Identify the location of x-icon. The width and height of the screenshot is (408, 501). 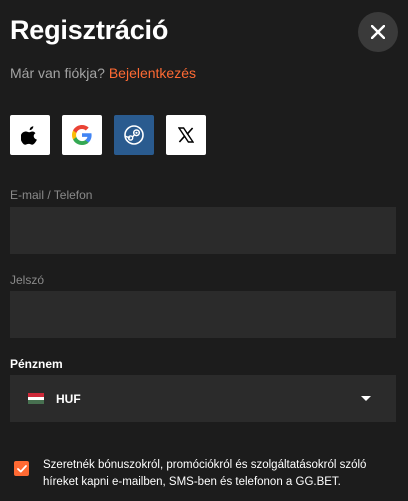
(186, 135).